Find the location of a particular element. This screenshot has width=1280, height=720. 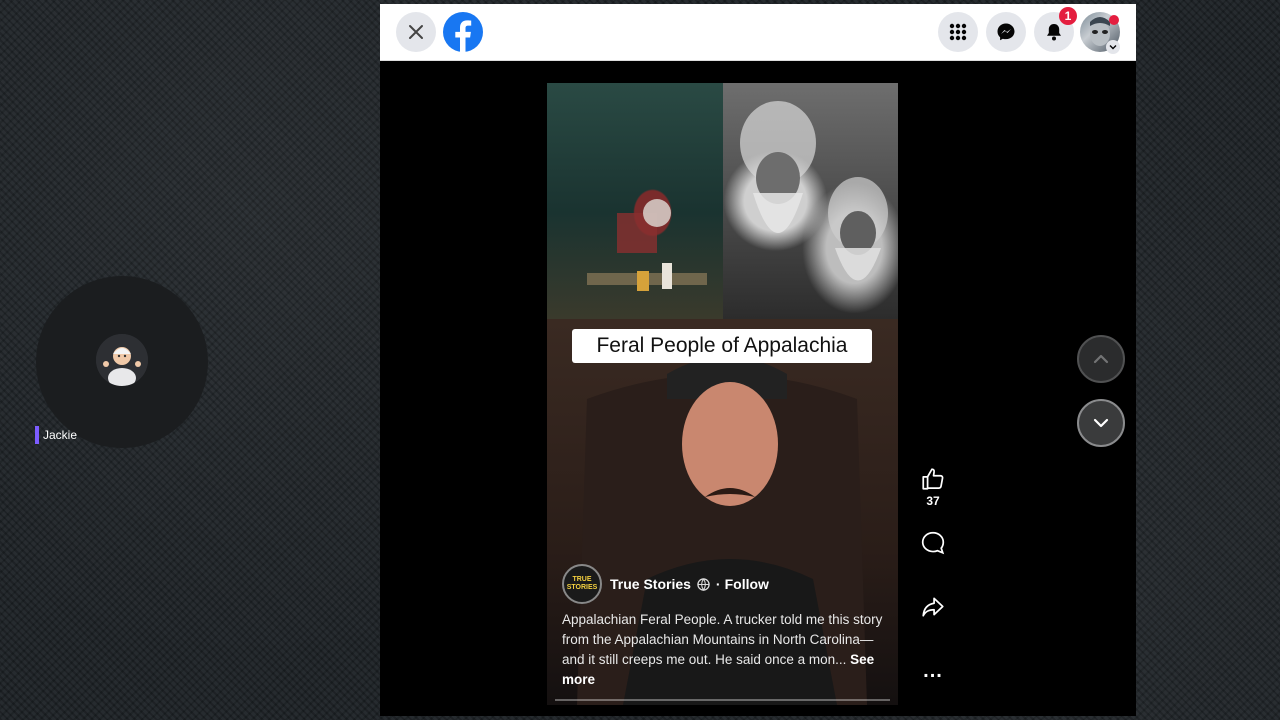

bell-icon is located at coordinates (1054, 32).